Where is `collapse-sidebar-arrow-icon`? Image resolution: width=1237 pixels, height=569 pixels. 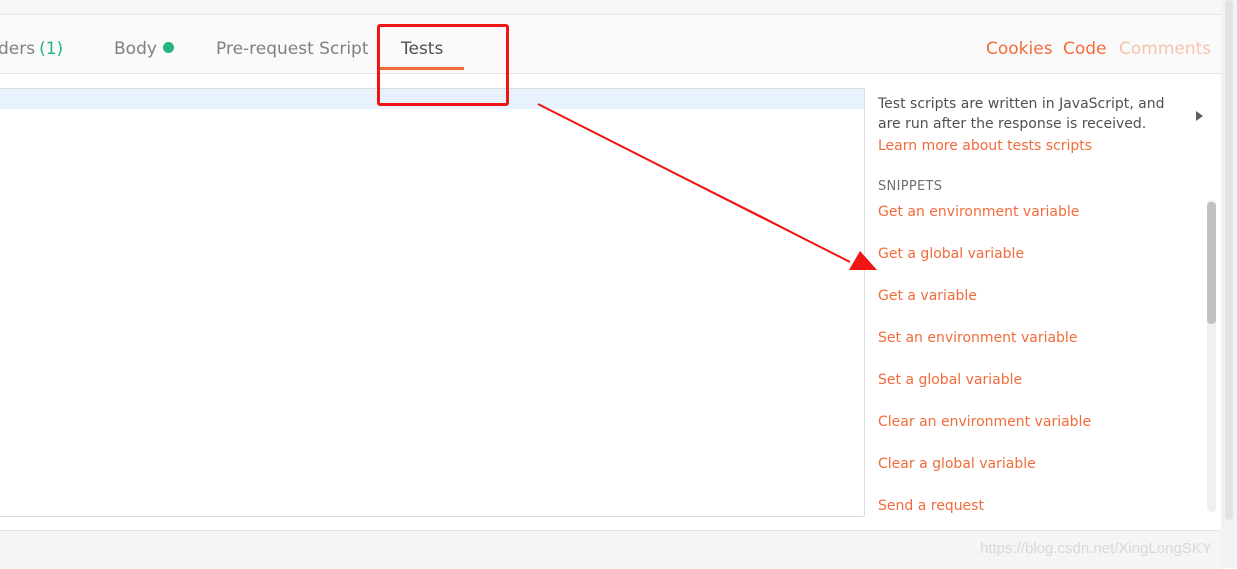
collapse-sidebar-arrow-icon is located at coordinates (1199, 116).